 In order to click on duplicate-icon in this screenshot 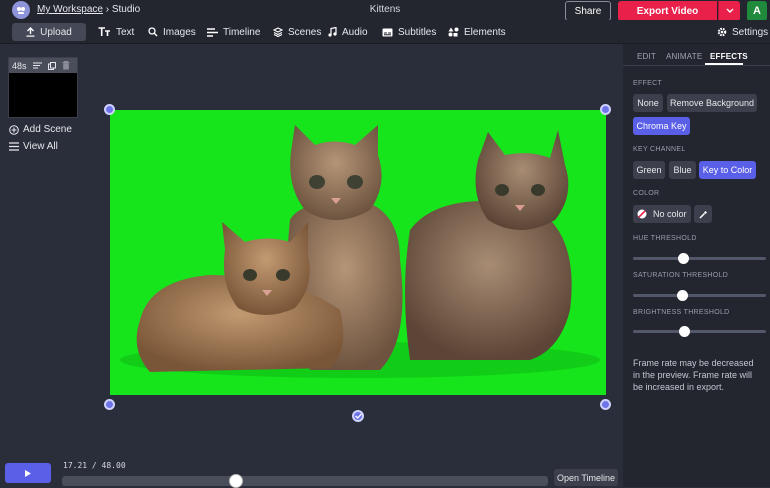, I will do `click(51, 65)`.